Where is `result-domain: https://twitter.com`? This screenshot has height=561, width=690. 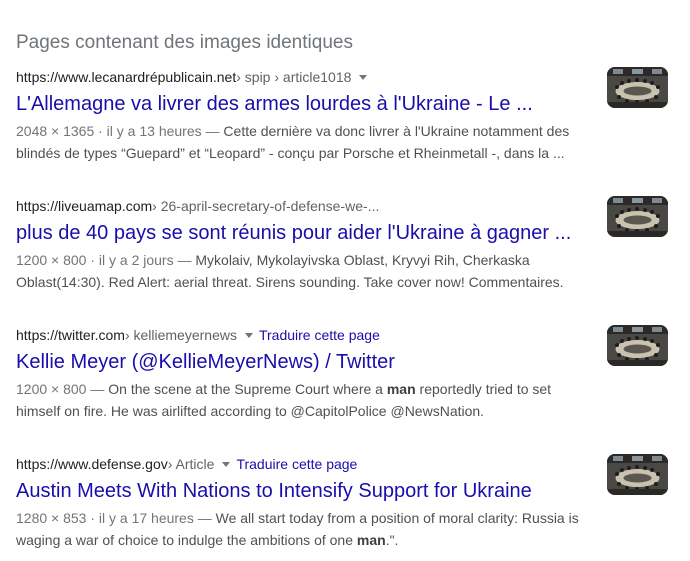
result-domain: https://twitter.com is located at coordinates (70, 335).